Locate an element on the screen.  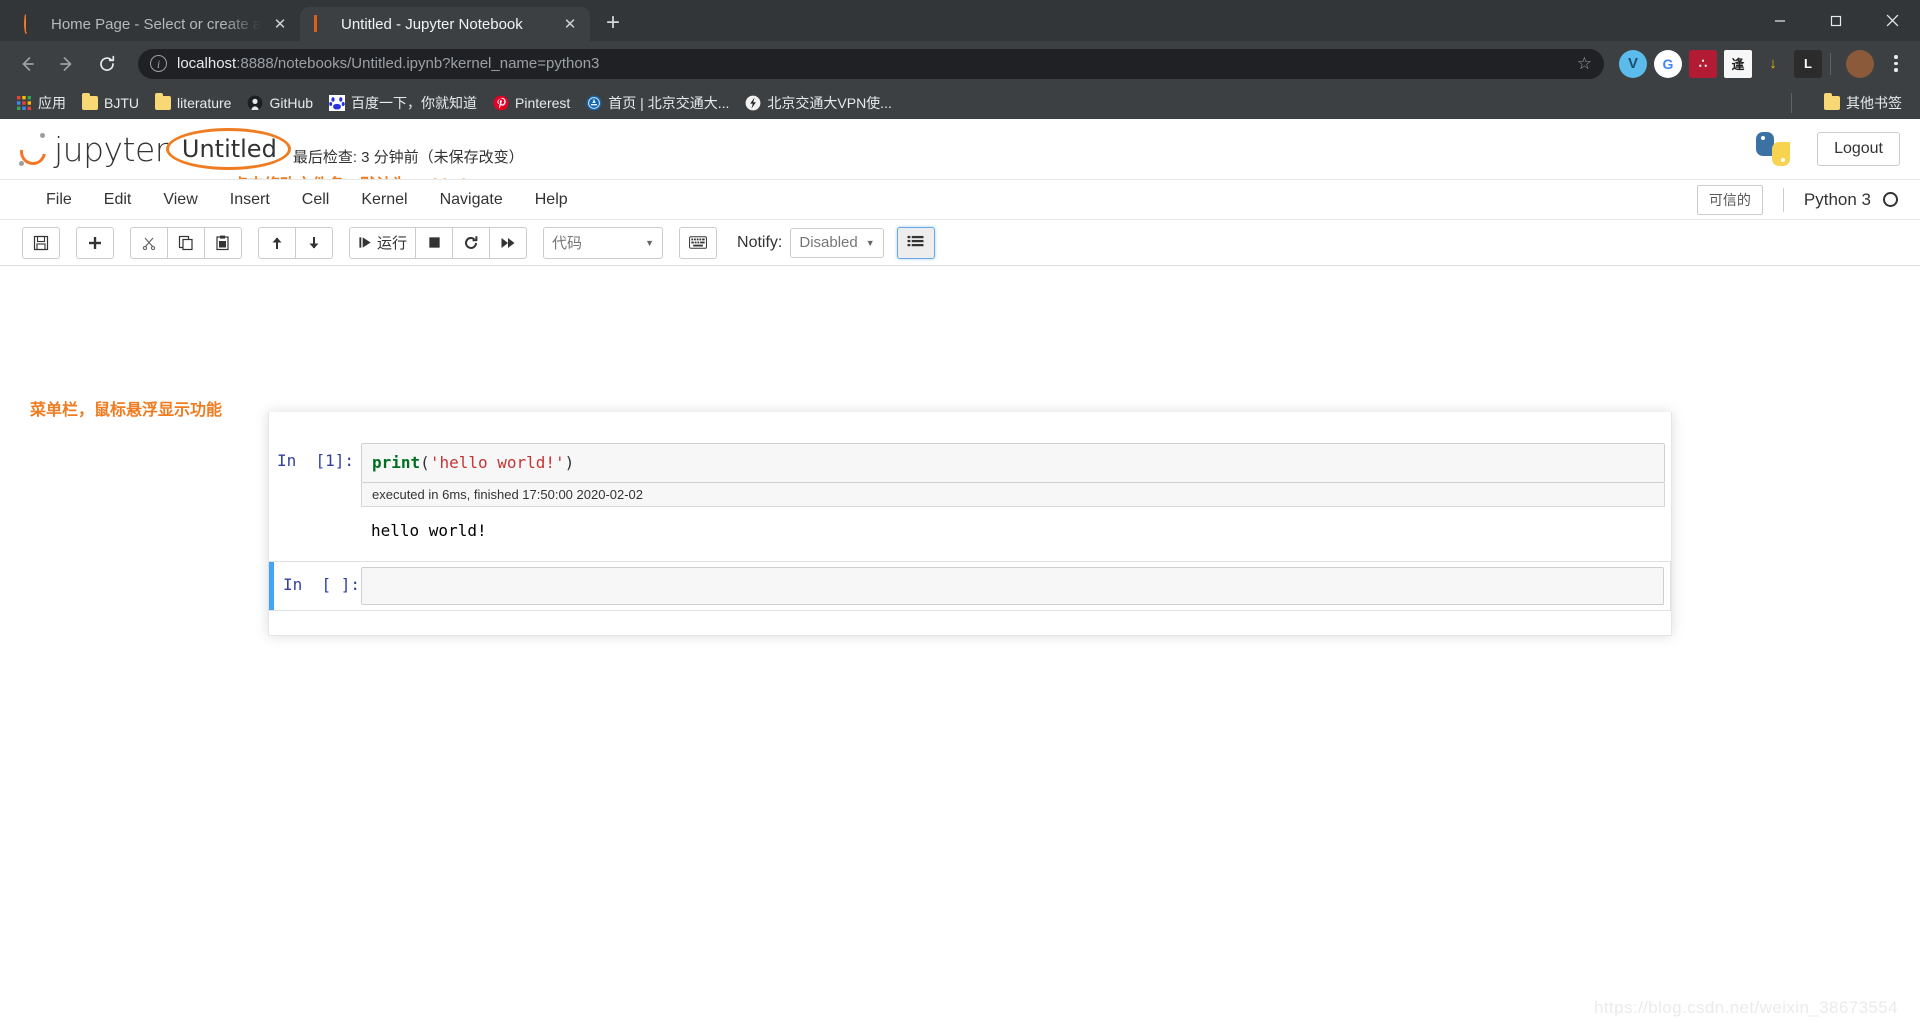
baidu-icon is located at coordinates (337, 102).